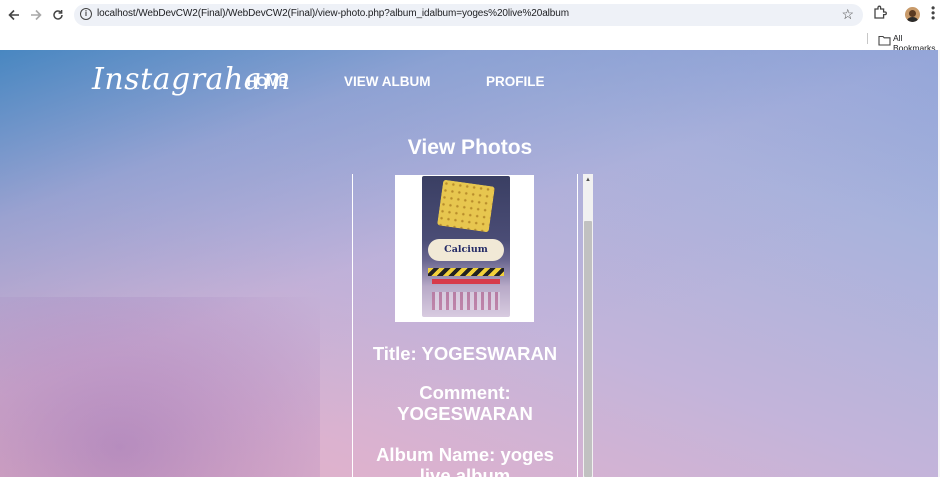  Describe the element at coordinates (881, 14) in the screenshot. I see `puzzle-icon` at that location.